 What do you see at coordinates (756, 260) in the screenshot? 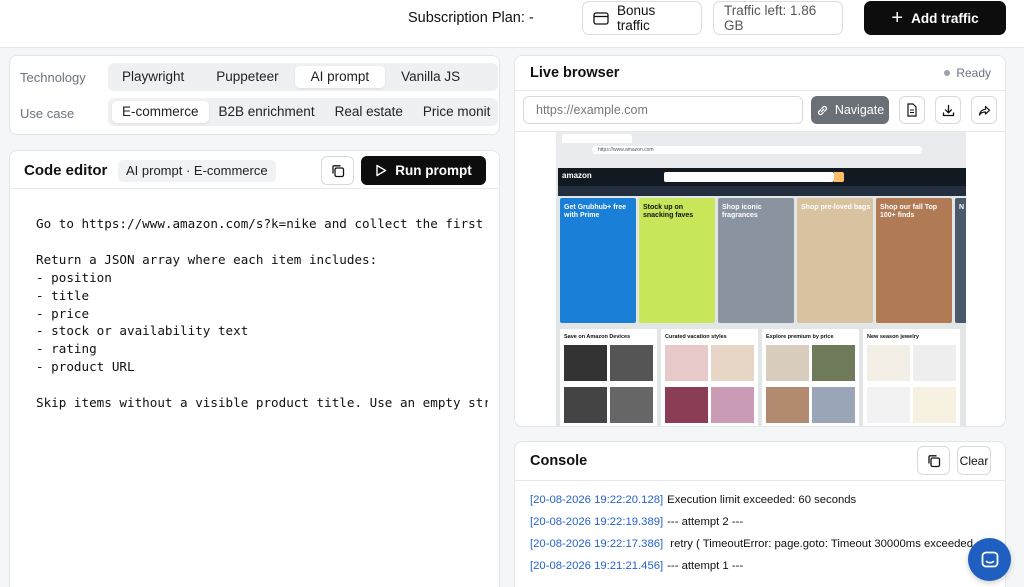
I see `hero-tile: Shop iconic fragrances` at bounding box center [756, 260].